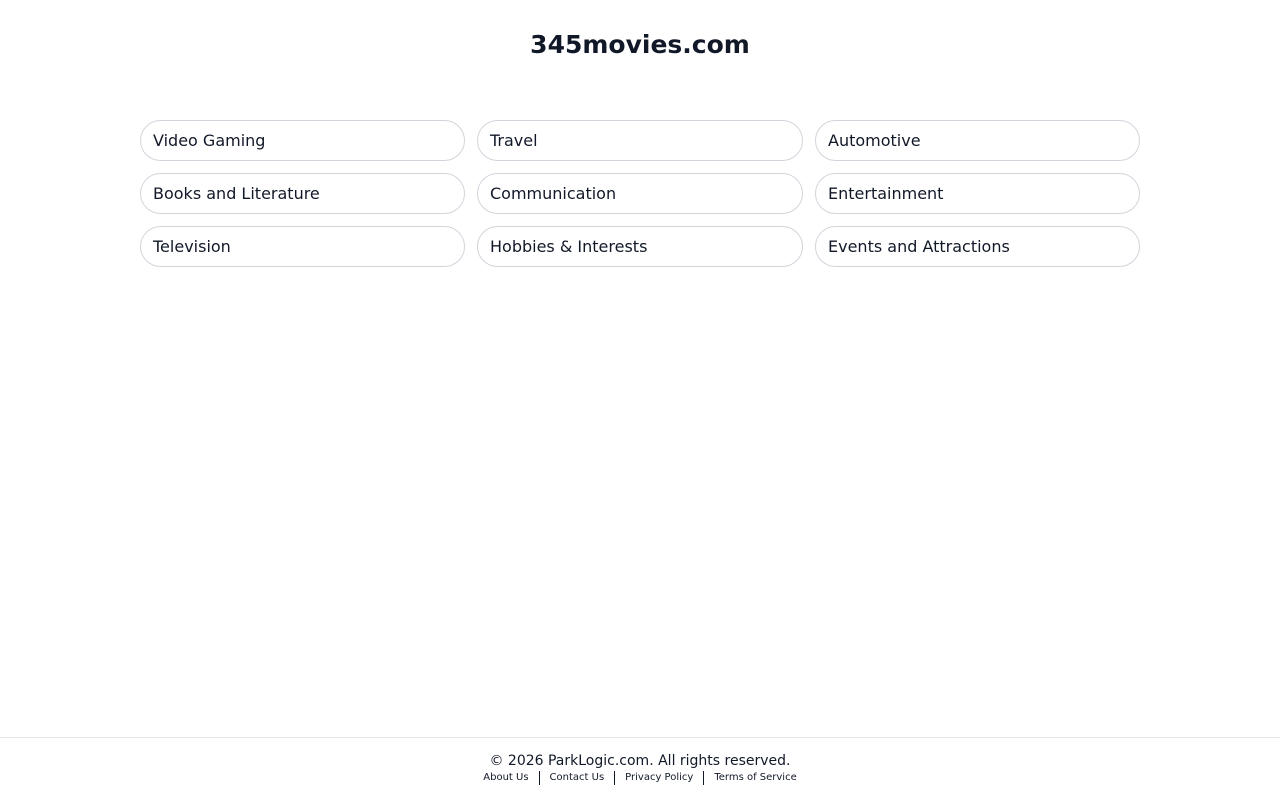 The width and height of the screenshot is (1280, 800). I want to click on category-link-television: Television, so click(302, 246).